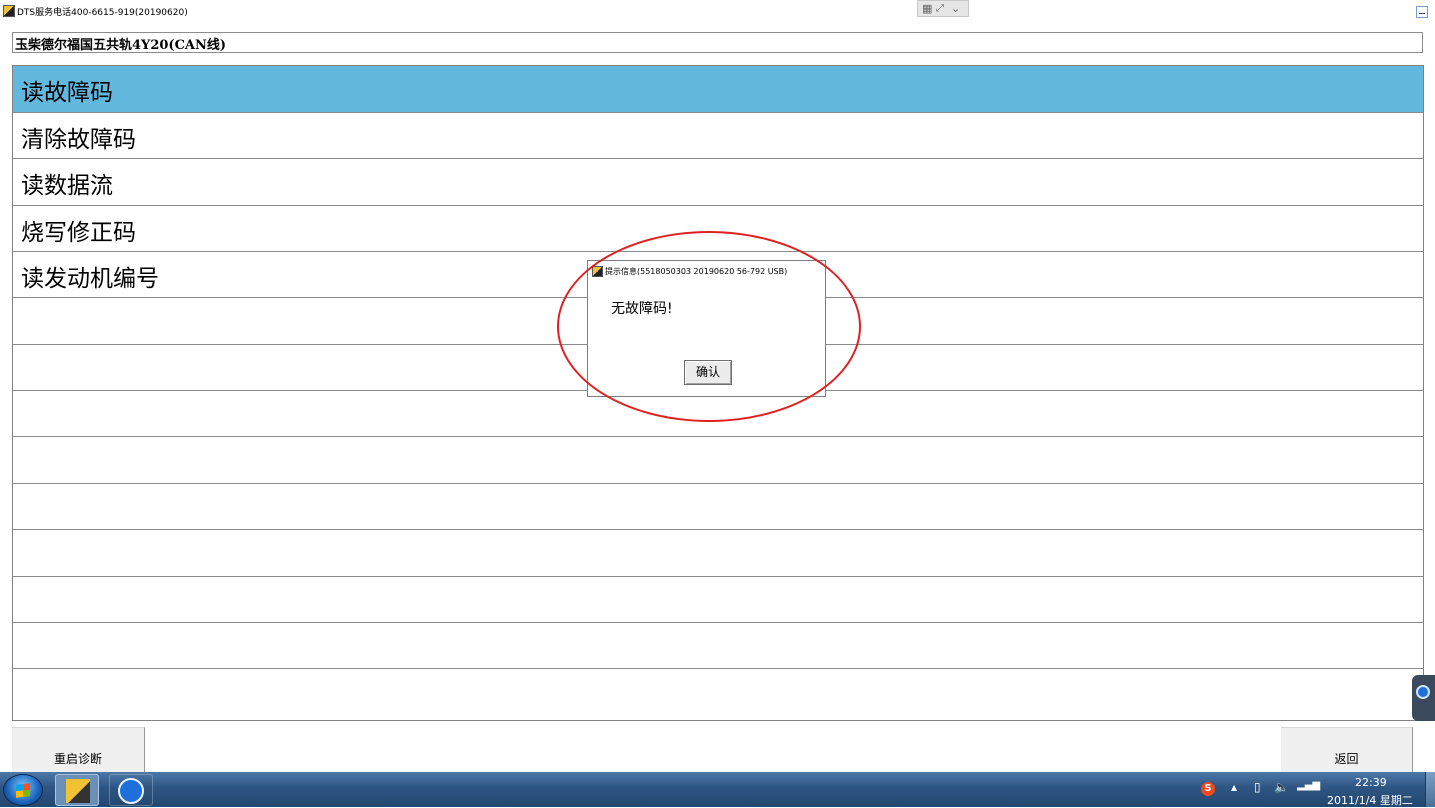  Describe the element at coordinates (67, 93) in the screenshot. I see `menu-item-label: 读故障码` at that location.